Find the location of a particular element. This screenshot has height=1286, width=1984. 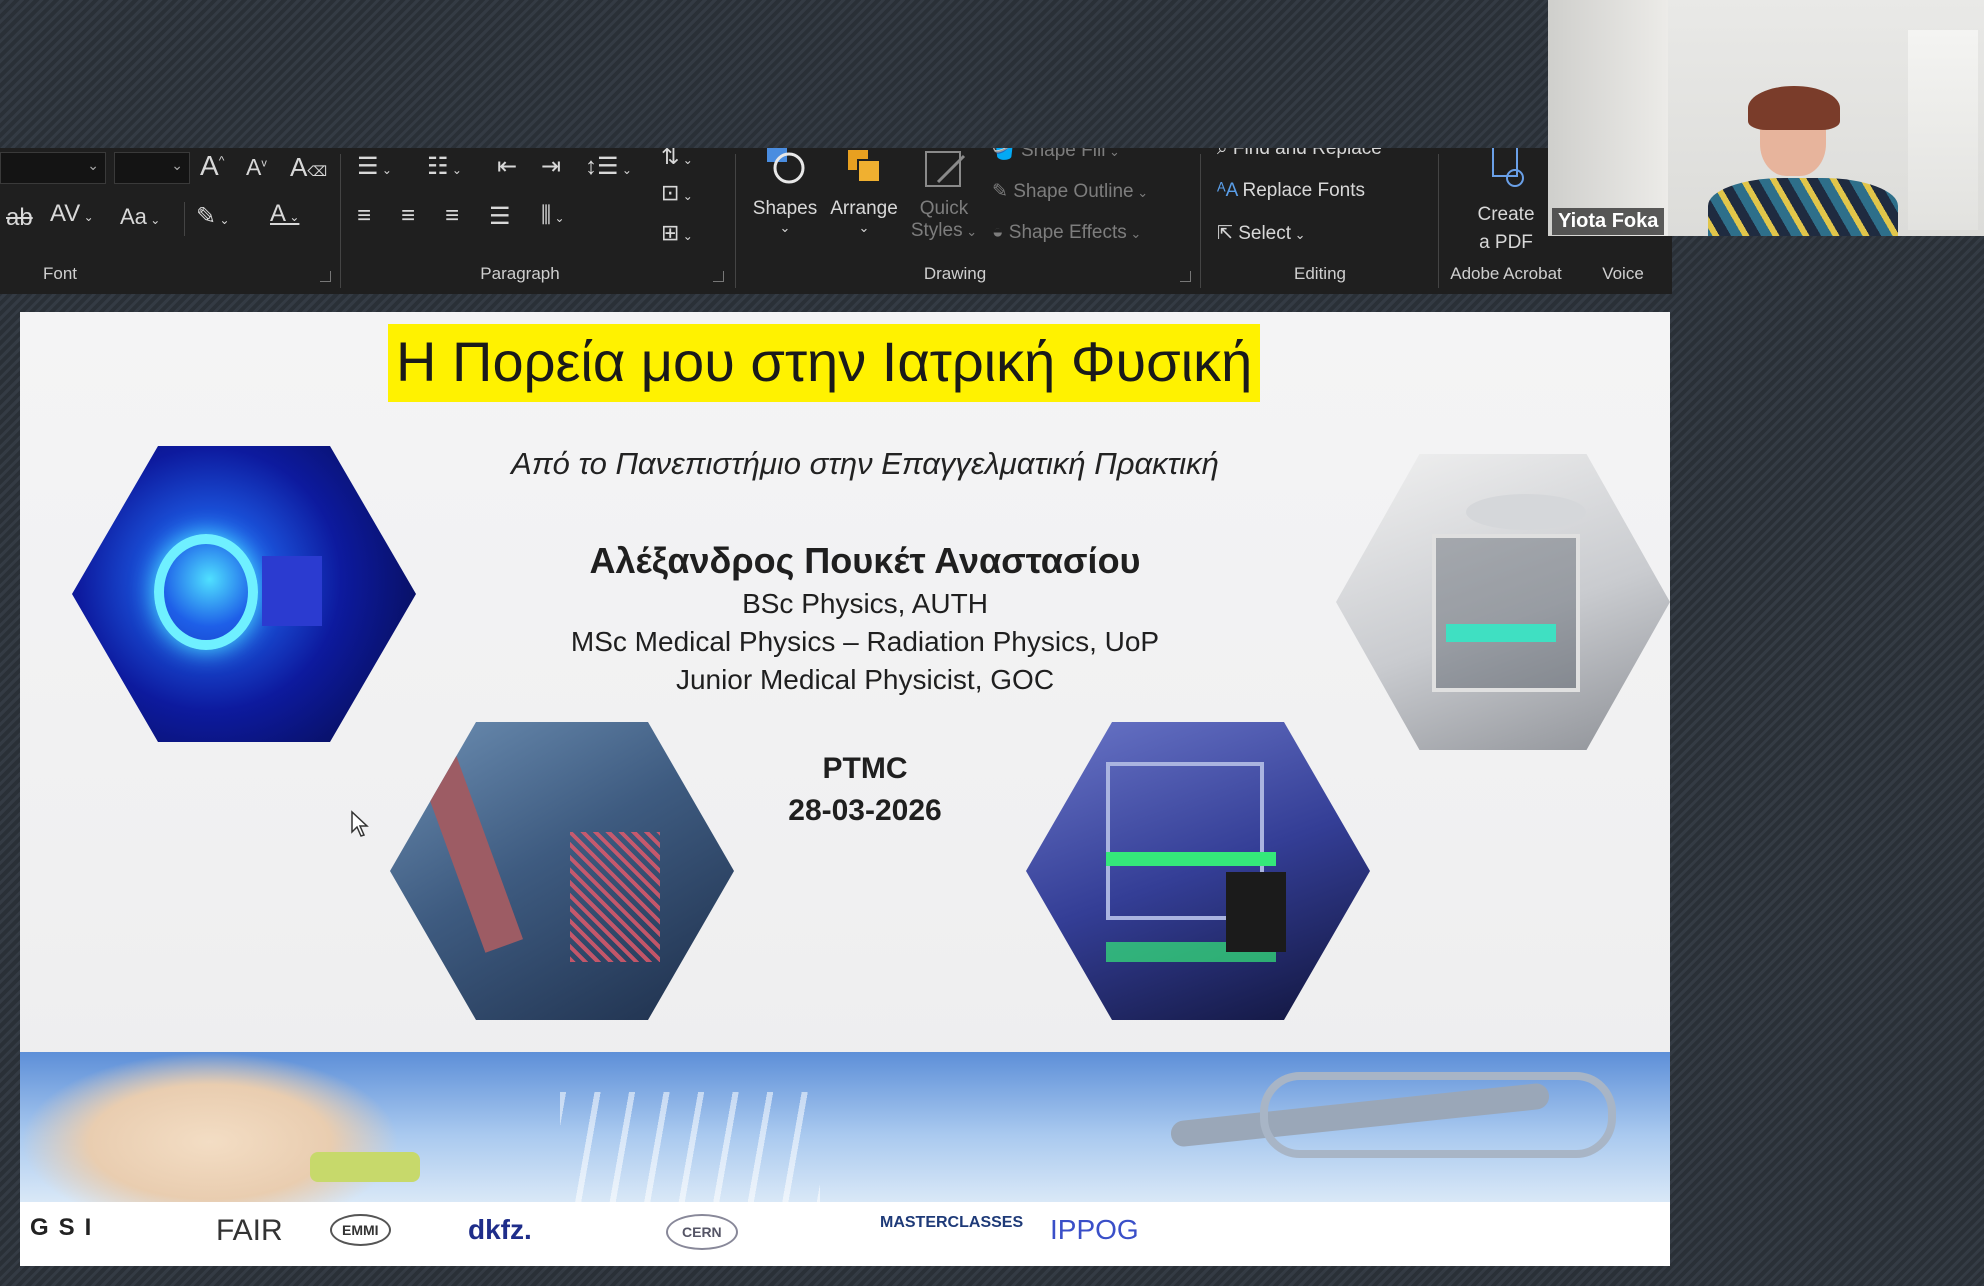

shapes-icon is located at coordinates (786, 166).